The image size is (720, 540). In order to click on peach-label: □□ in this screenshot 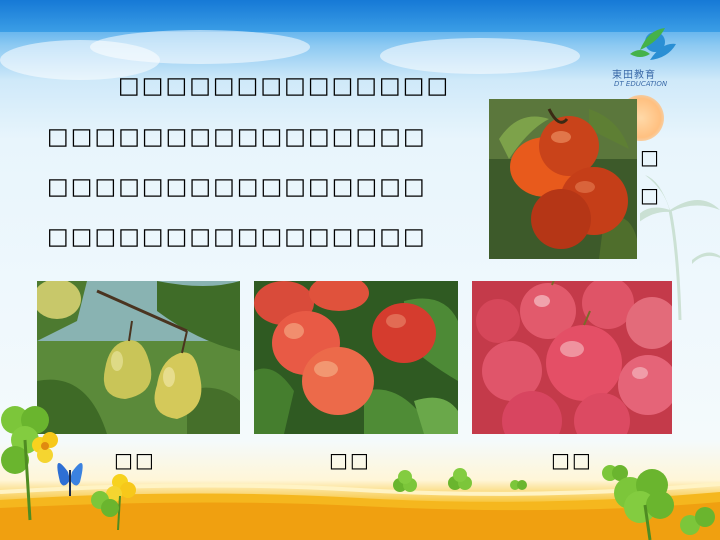, I will do `click(350, 460)`.